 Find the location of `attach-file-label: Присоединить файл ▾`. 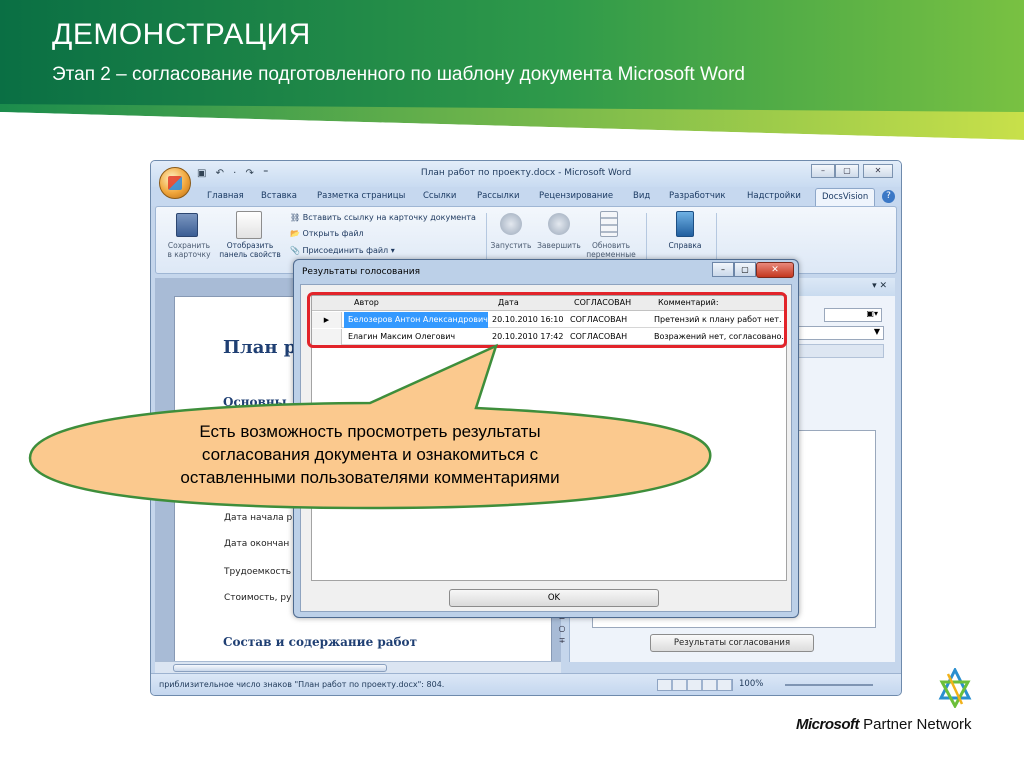

attach-file-label: Присоединить файл ▾ is located at coordinates (348, 250).